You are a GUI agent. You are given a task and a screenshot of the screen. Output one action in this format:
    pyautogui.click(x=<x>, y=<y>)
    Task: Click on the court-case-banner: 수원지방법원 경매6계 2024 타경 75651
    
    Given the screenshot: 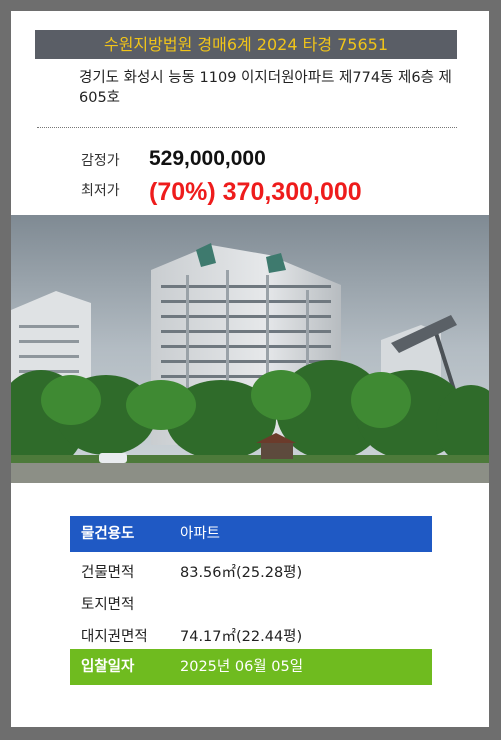 What is the action you would take?
    pyautogui.click(x=246, y=44)
    